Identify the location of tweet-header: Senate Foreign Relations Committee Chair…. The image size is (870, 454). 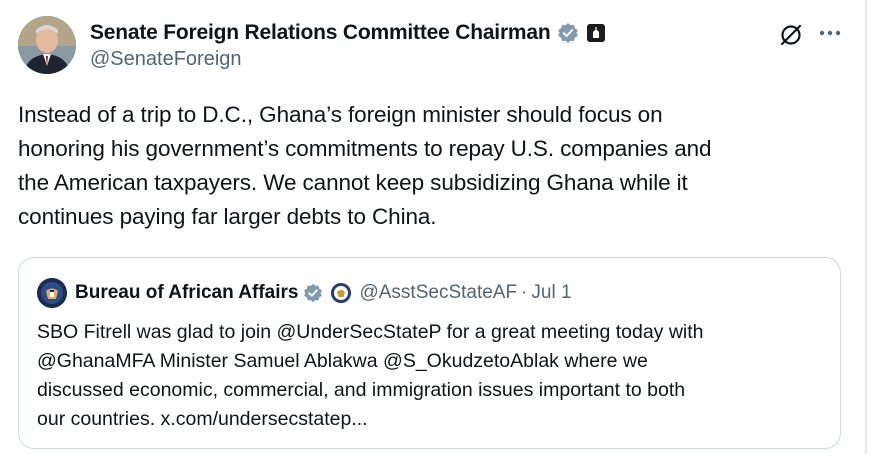
(433, 46).